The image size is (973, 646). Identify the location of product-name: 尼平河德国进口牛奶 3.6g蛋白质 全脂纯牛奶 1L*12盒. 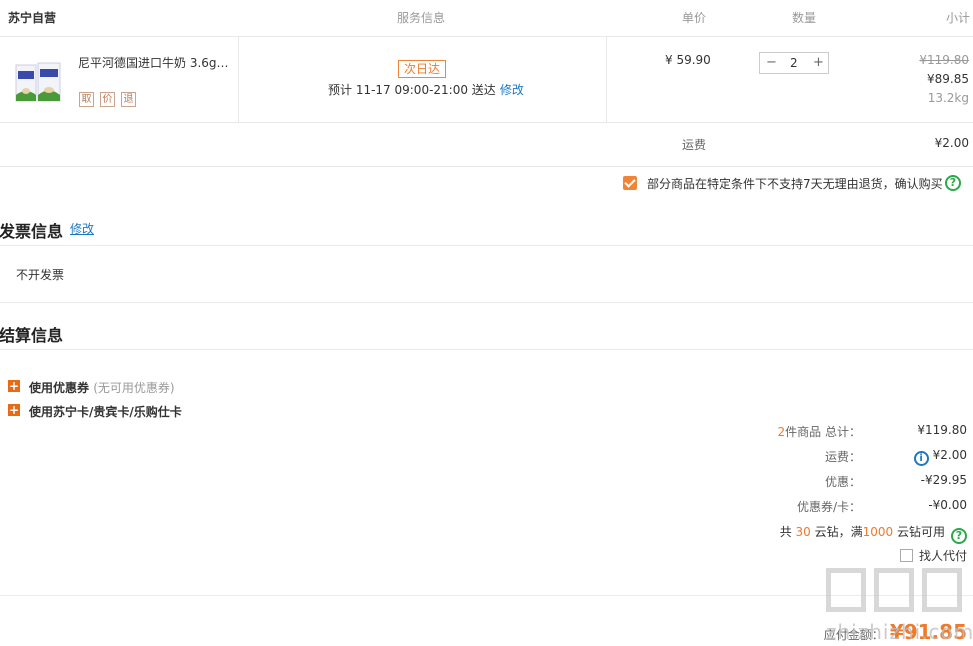
(158, 62).